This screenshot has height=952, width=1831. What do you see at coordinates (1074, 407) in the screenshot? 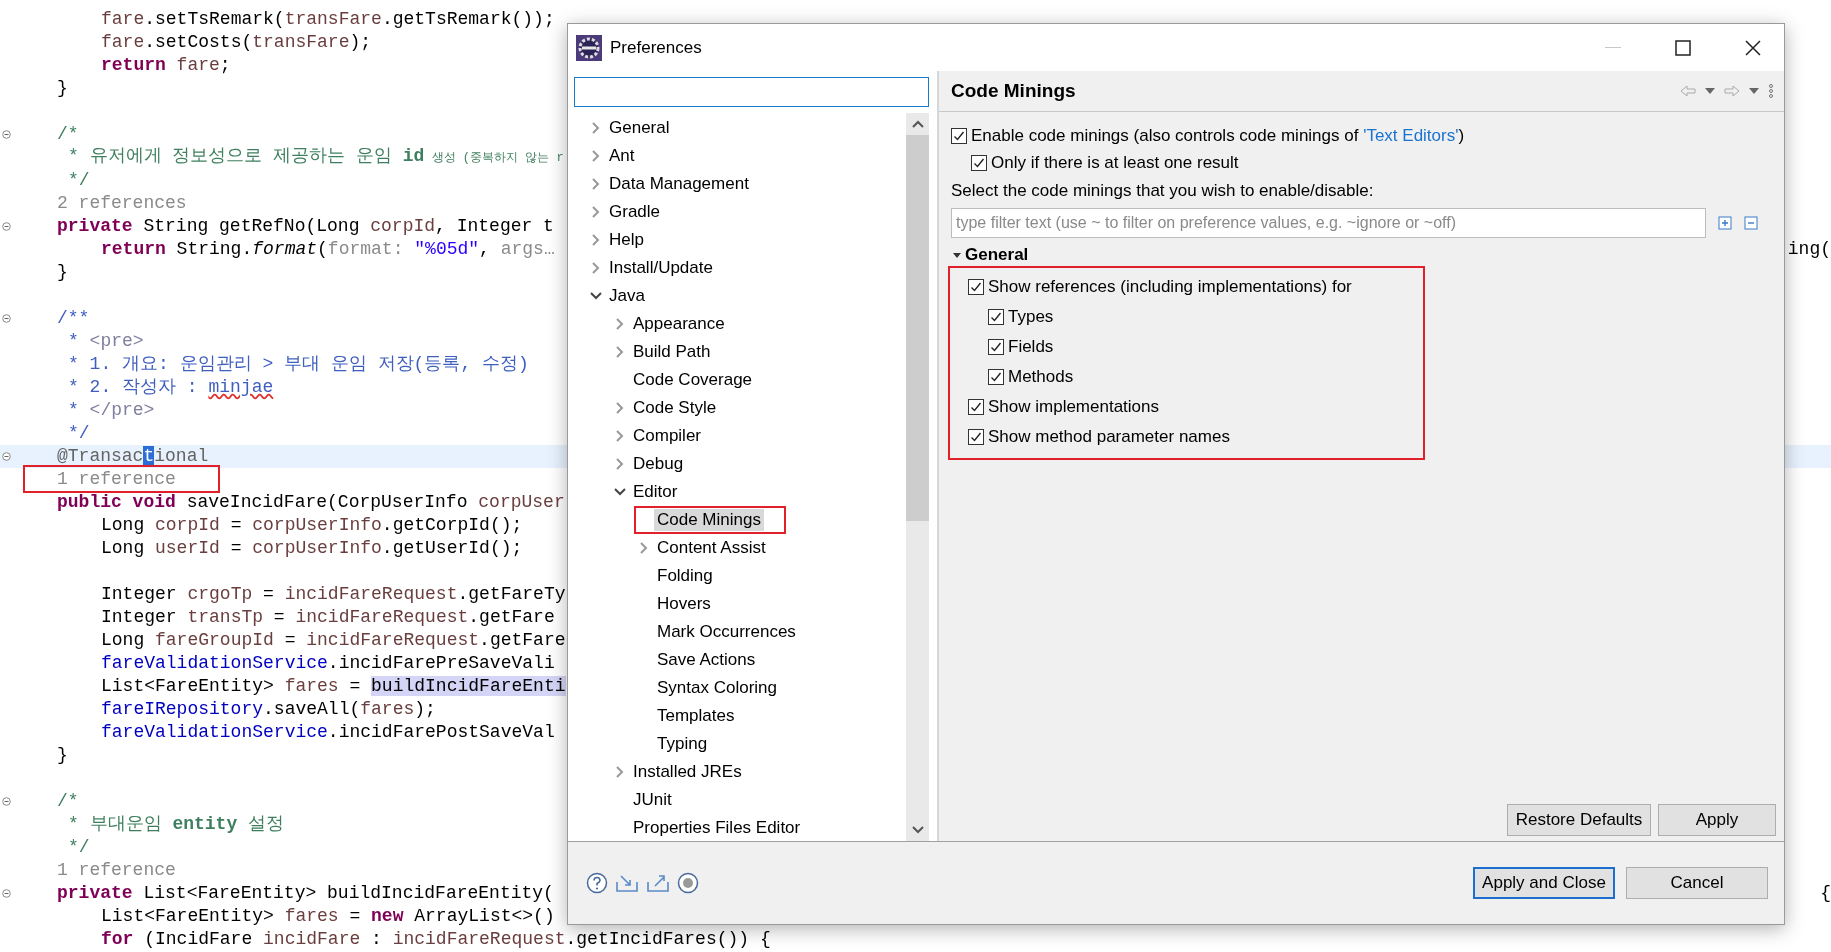
I see `option-label: Show implementations` at bounding box center [1074, 407].